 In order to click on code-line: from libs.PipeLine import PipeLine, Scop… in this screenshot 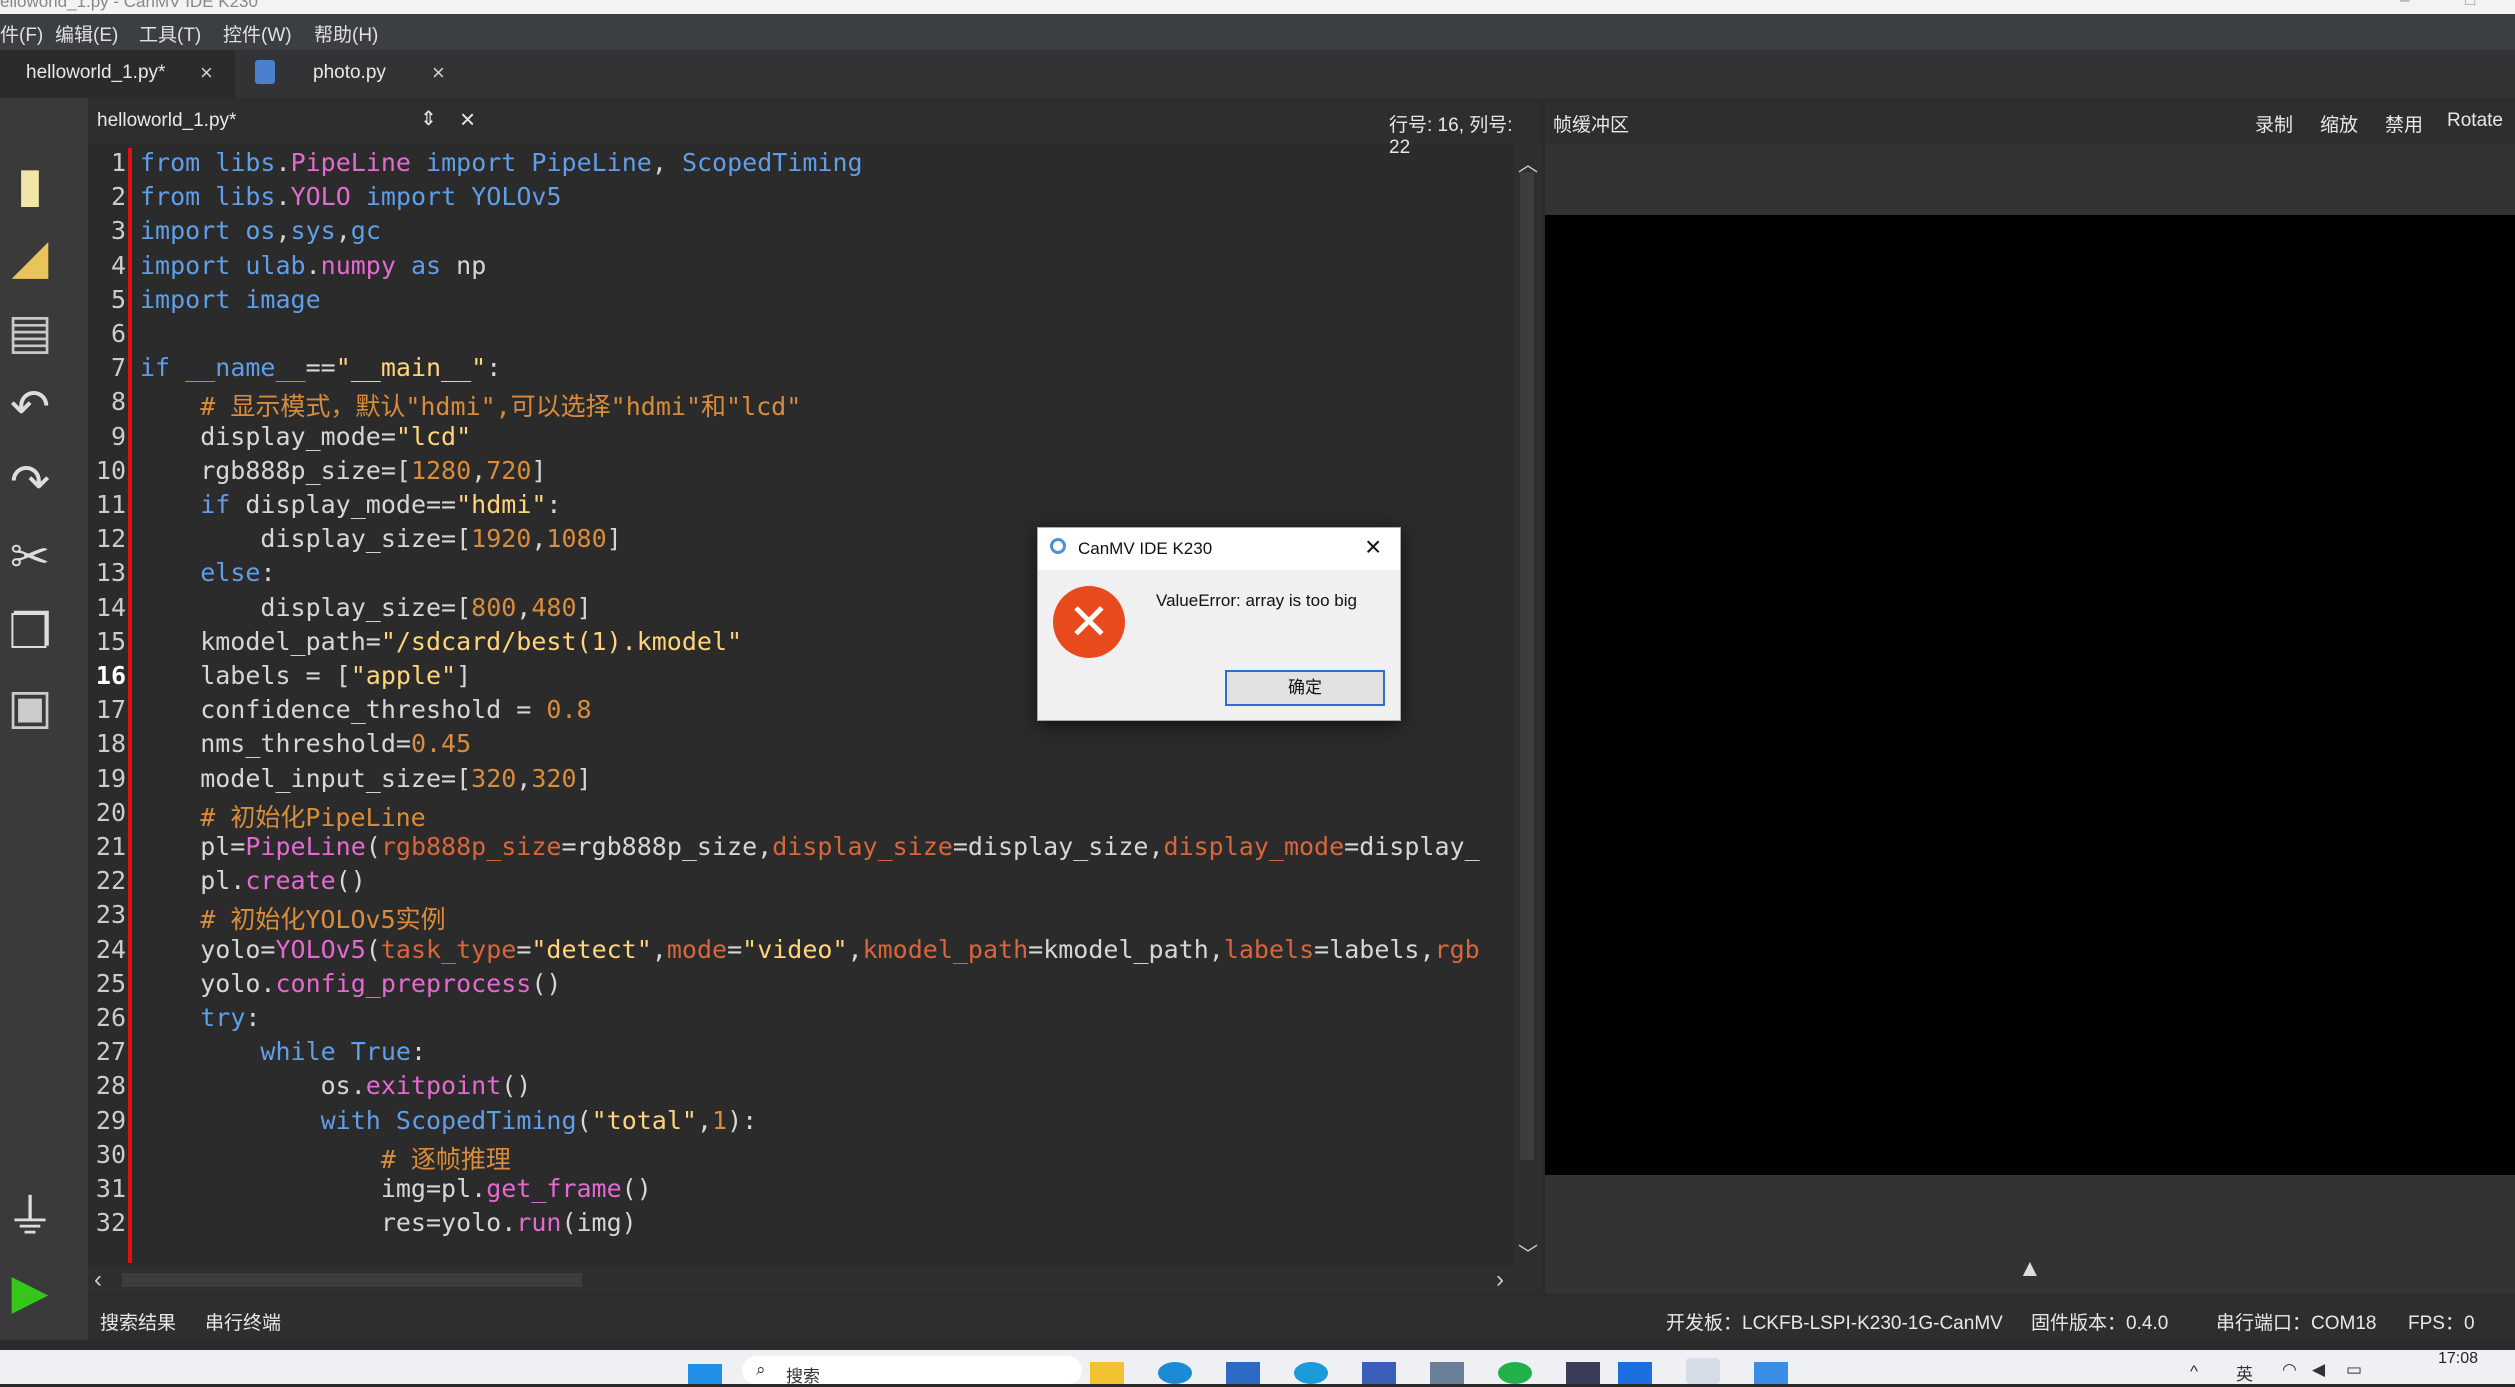, I will do `click(501, 162)`.